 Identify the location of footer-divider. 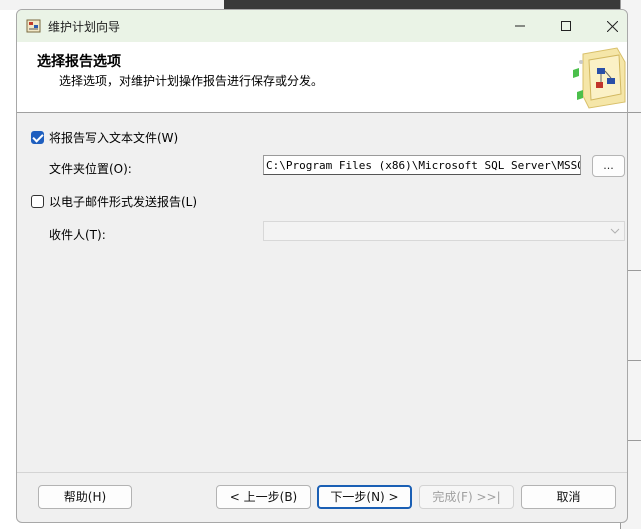
(322, 472).